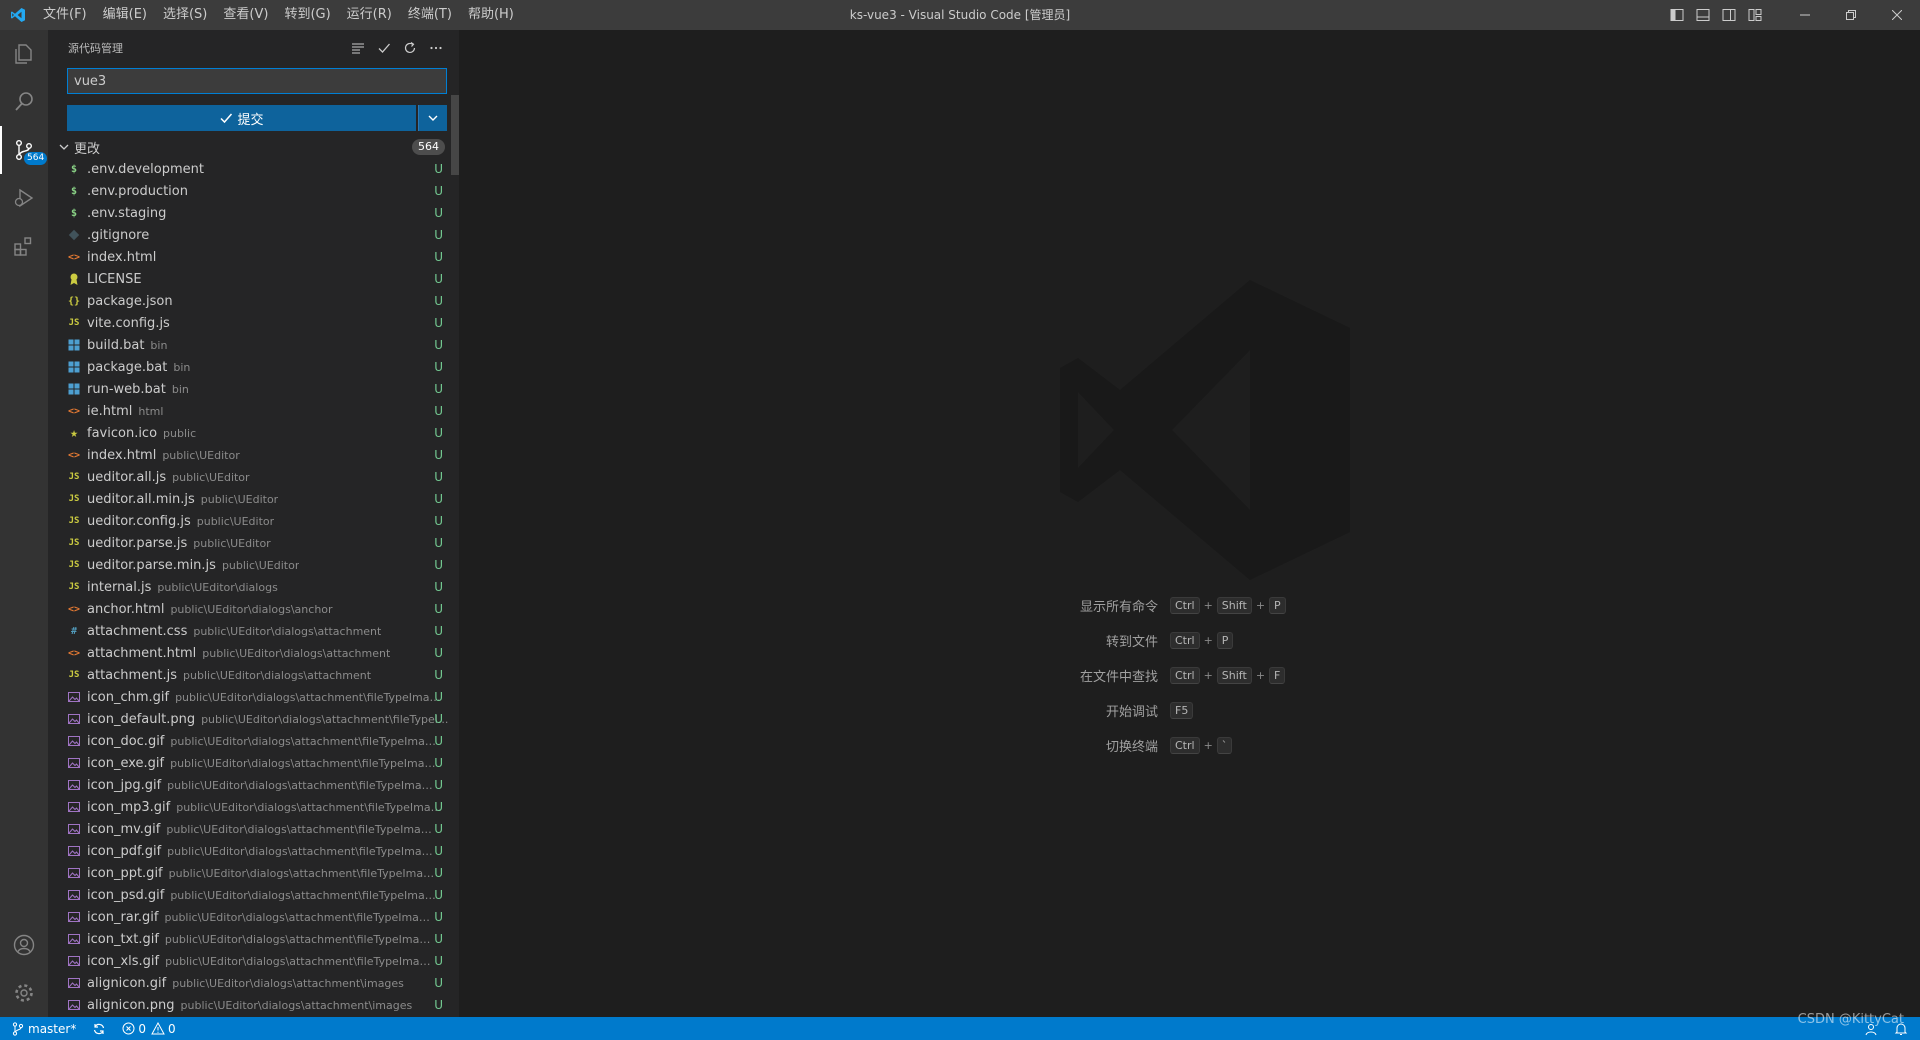  Describe the element at coordinates (432, 118) in the screenshot. I see `commit-dropdown-button` at that location.